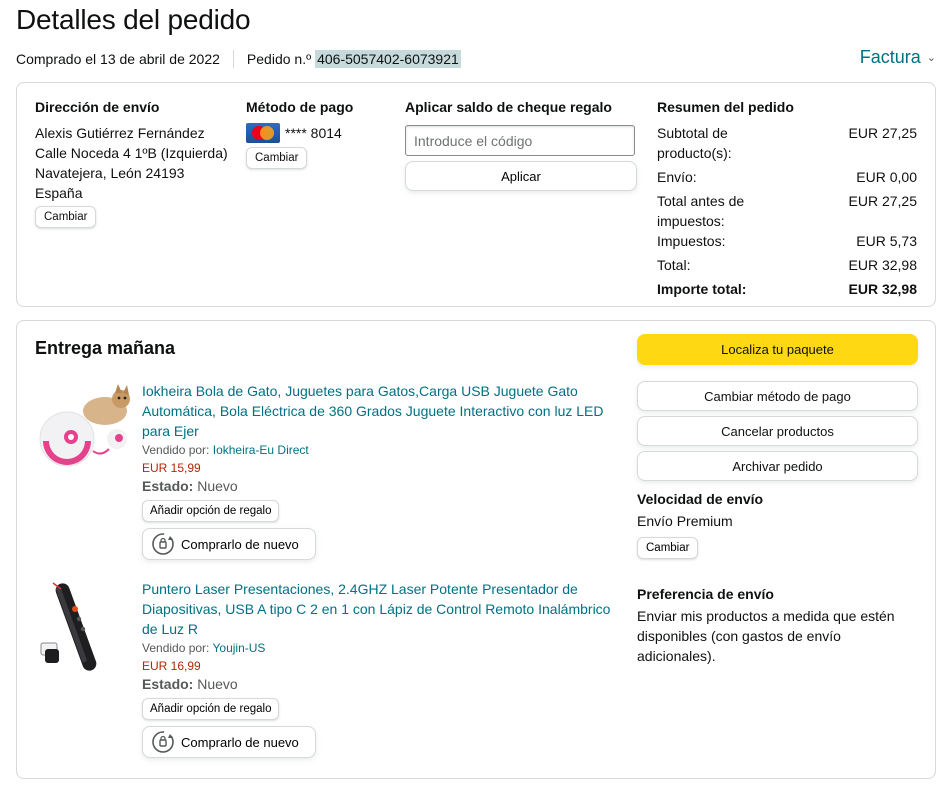  Describe the element at coordinates (787, 241) in the screenshot. I see `summary-row: Impuestos: EUR 5,73` at that location.